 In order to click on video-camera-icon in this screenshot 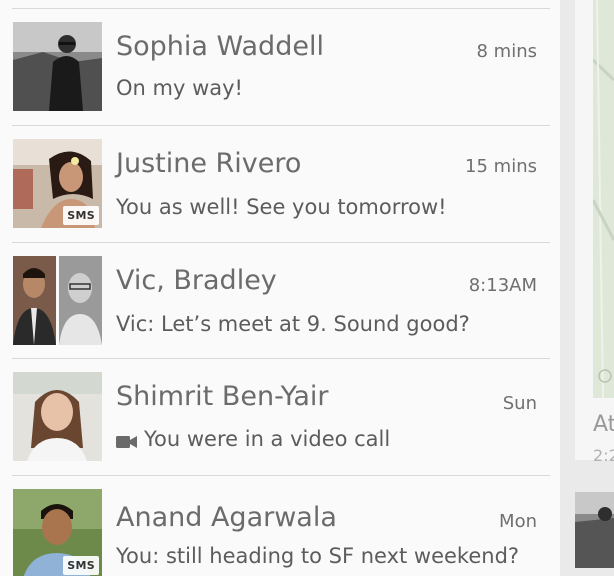, I will do `click(130, 439)`.